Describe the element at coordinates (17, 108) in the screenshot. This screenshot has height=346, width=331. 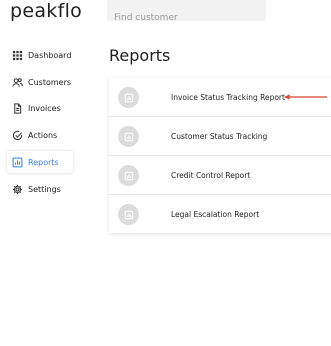
I see `document-icon` at that location.